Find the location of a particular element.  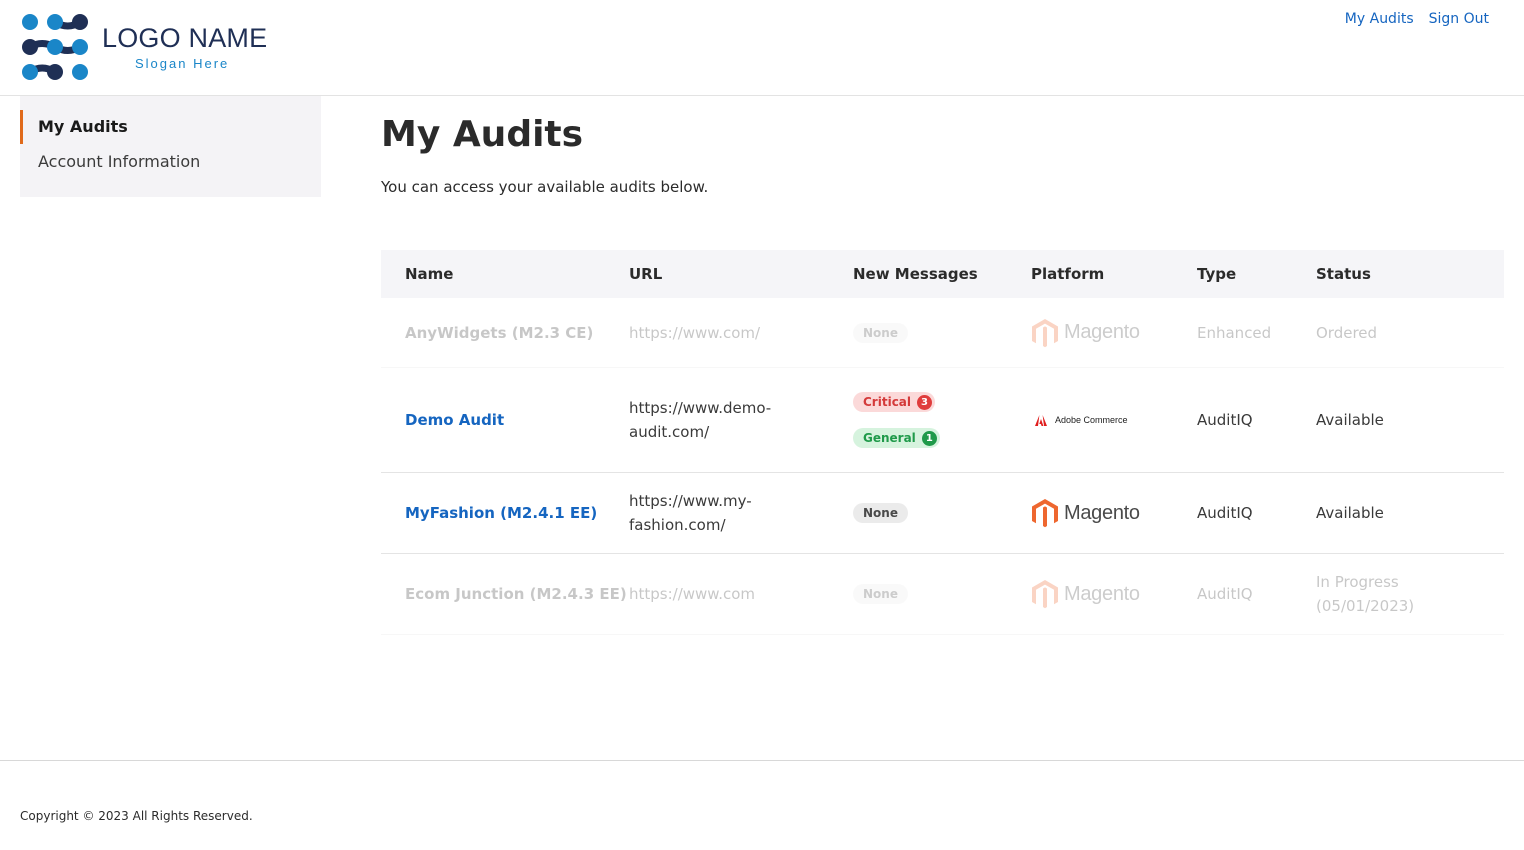

sidebar: My Audits Account Information is located at coordinates (170, 146).